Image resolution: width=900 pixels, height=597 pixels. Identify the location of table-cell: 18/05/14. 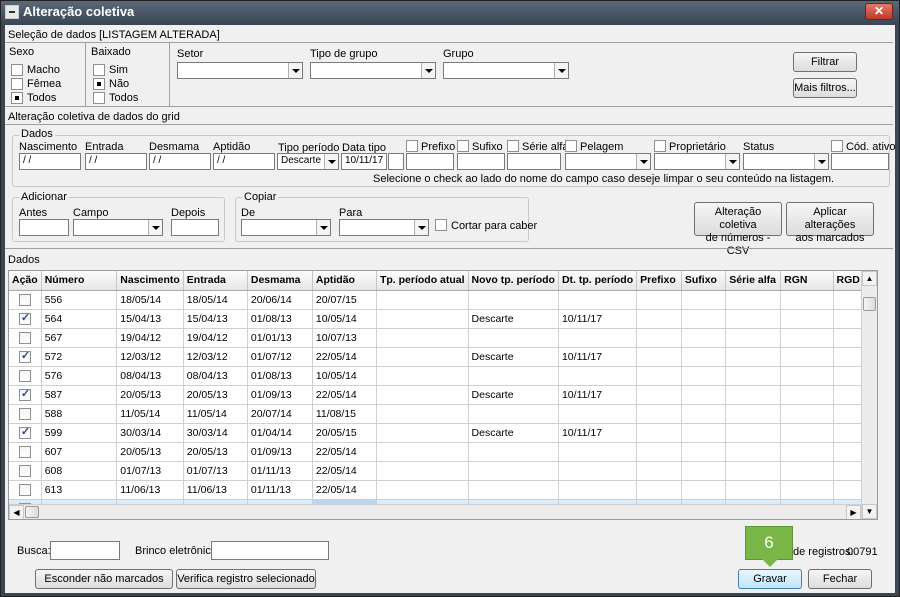
(150, 300).